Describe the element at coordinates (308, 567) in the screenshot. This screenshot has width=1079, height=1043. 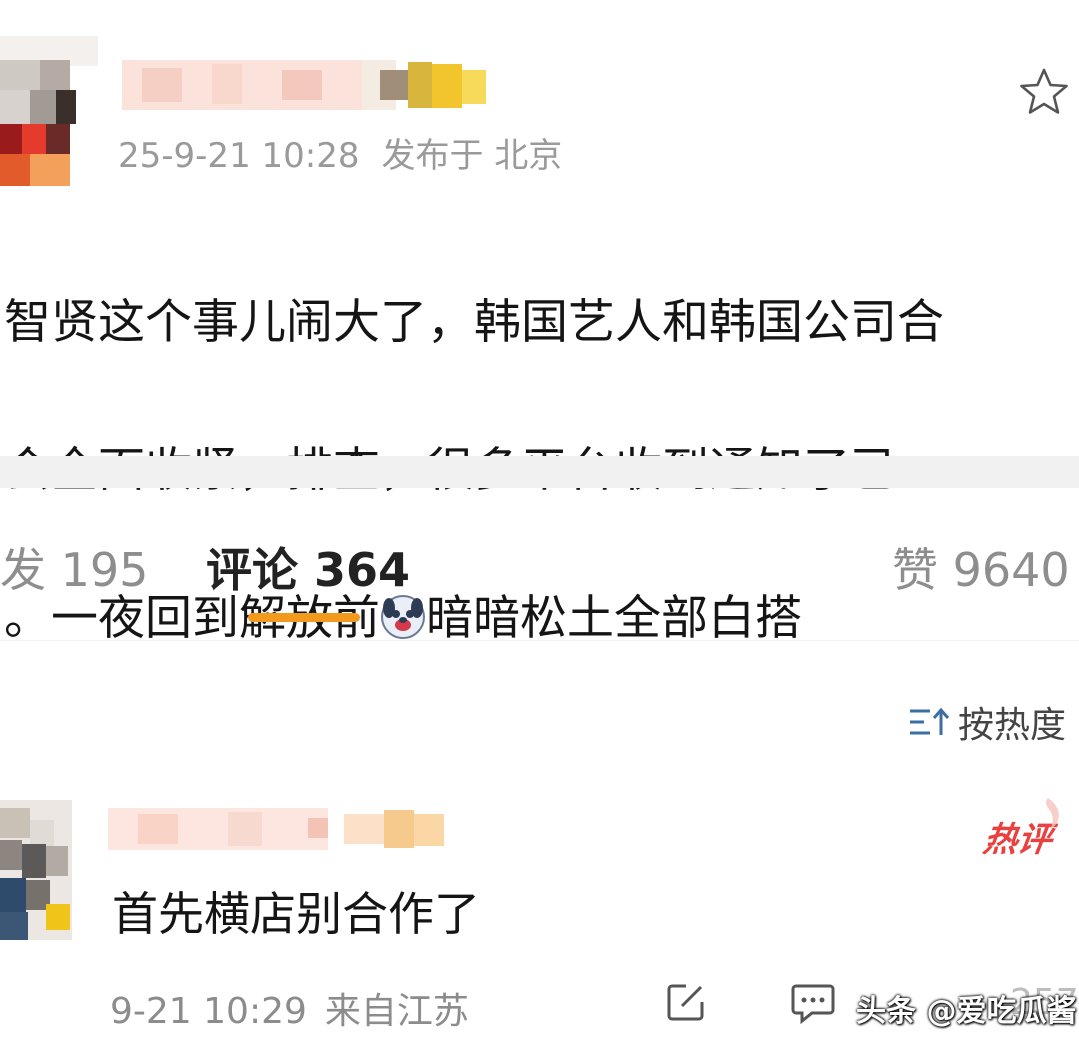
I see `tab-comments: 评论 364` at that location.